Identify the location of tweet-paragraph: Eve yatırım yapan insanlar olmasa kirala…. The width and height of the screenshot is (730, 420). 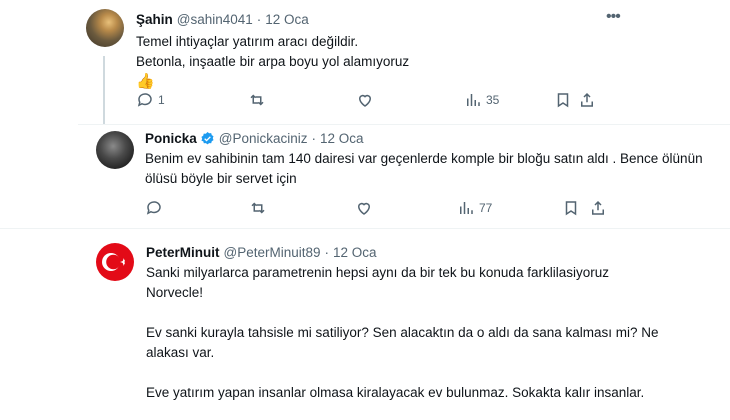
(395, 392).